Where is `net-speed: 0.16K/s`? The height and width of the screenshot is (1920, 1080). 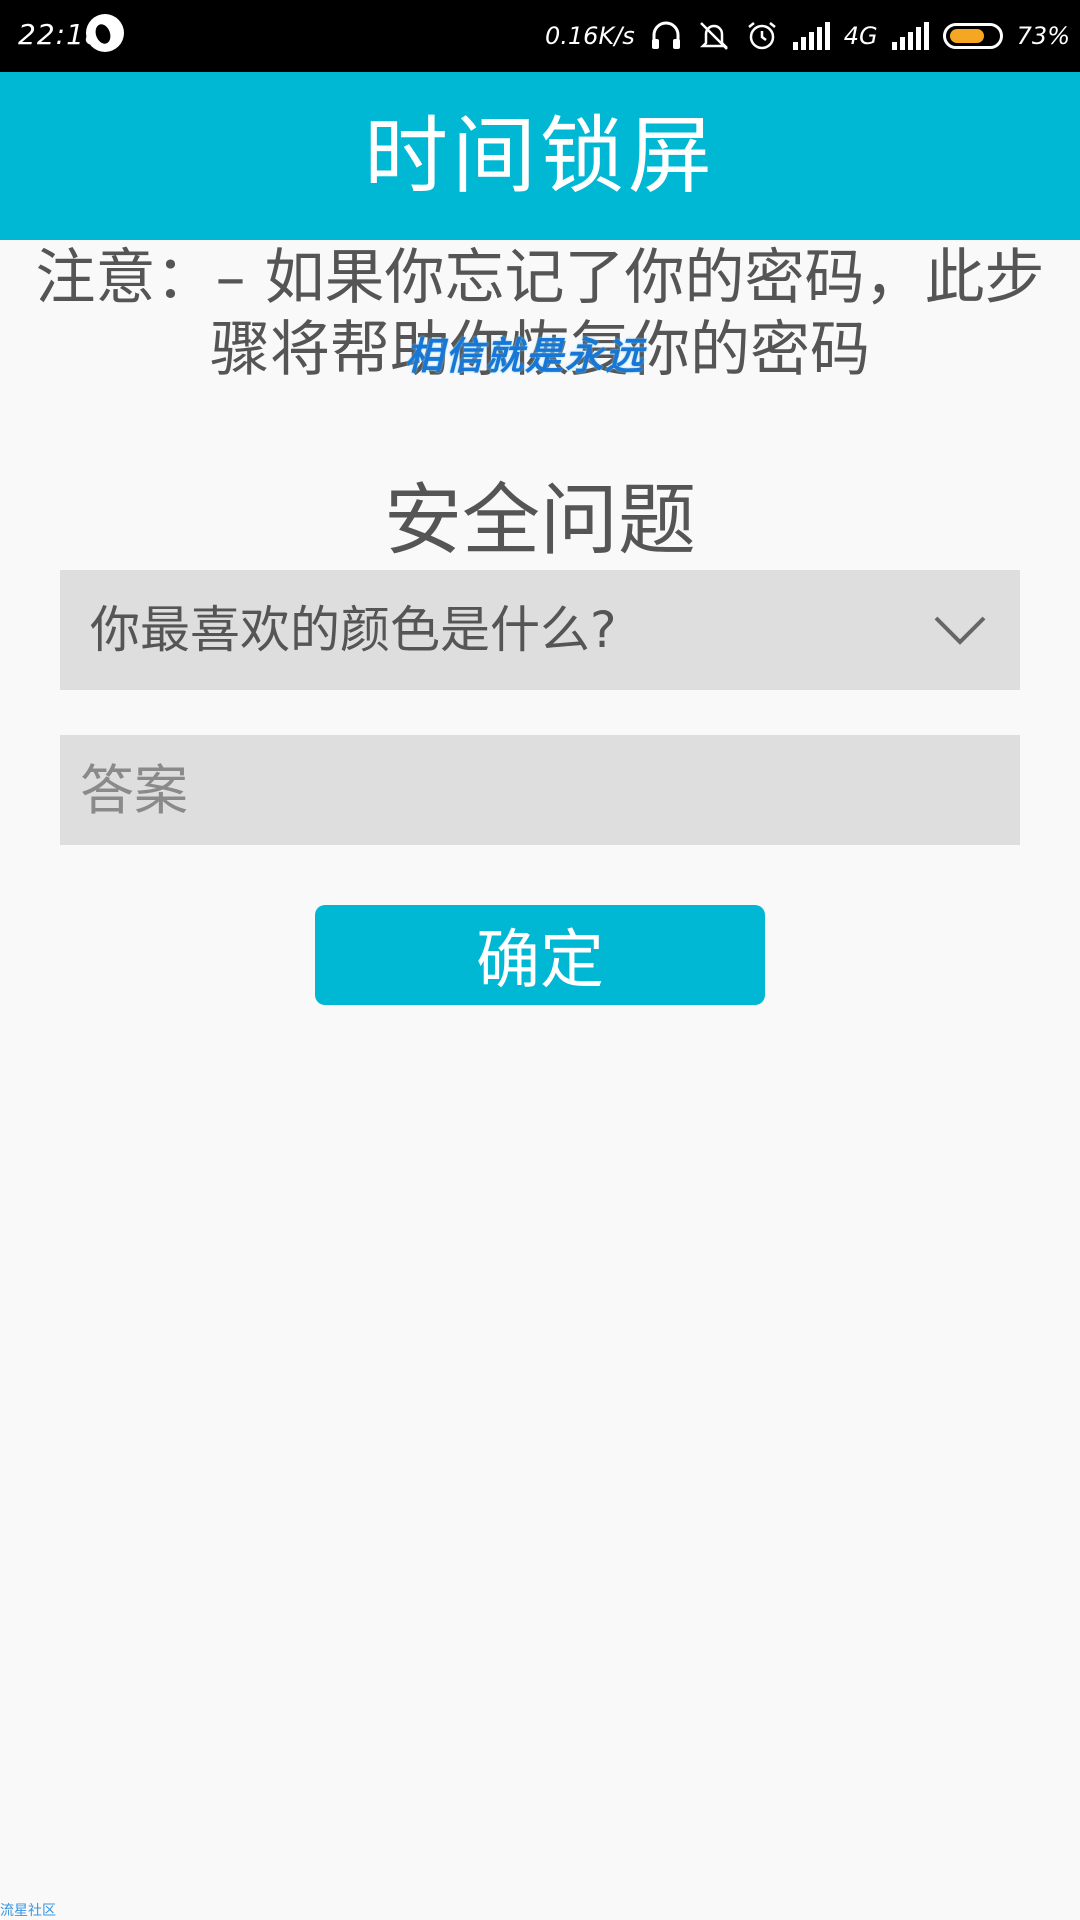 net-speed: 0.16K/s is located at coordinates (590, 36).